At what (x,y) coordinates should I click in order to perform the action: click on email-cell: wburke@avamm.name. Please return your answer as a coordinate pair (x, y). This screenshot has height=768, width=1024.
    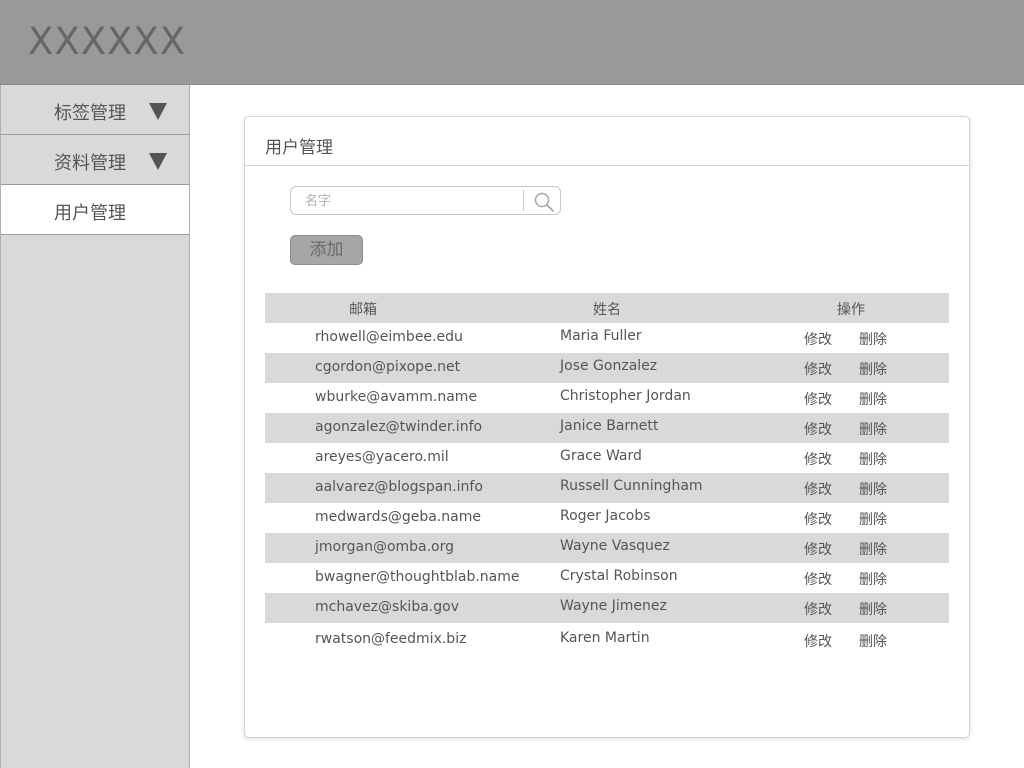
    Looking at the image, I should click on (396, 397).